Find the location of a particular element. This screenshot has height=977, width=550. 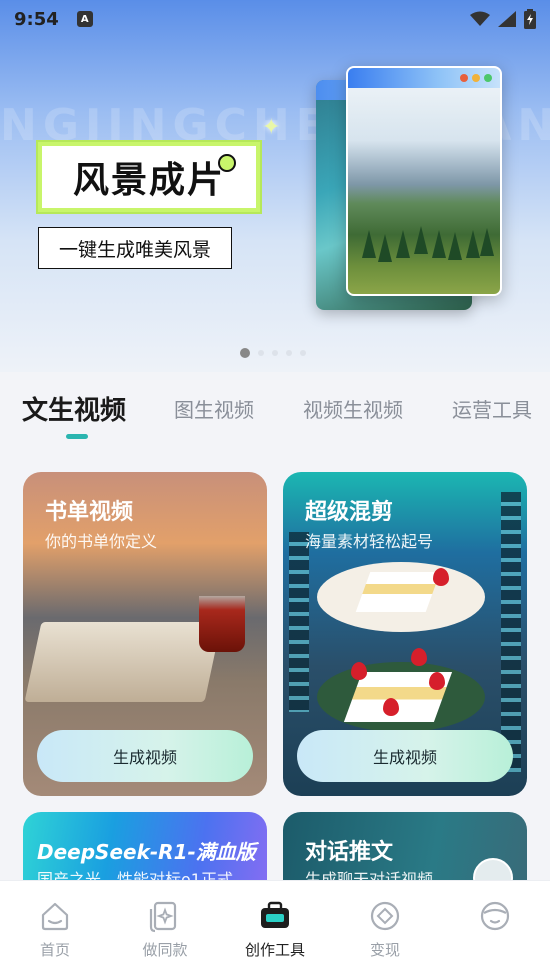

nav-label: 做同款 is located at coordinates (165, 950).